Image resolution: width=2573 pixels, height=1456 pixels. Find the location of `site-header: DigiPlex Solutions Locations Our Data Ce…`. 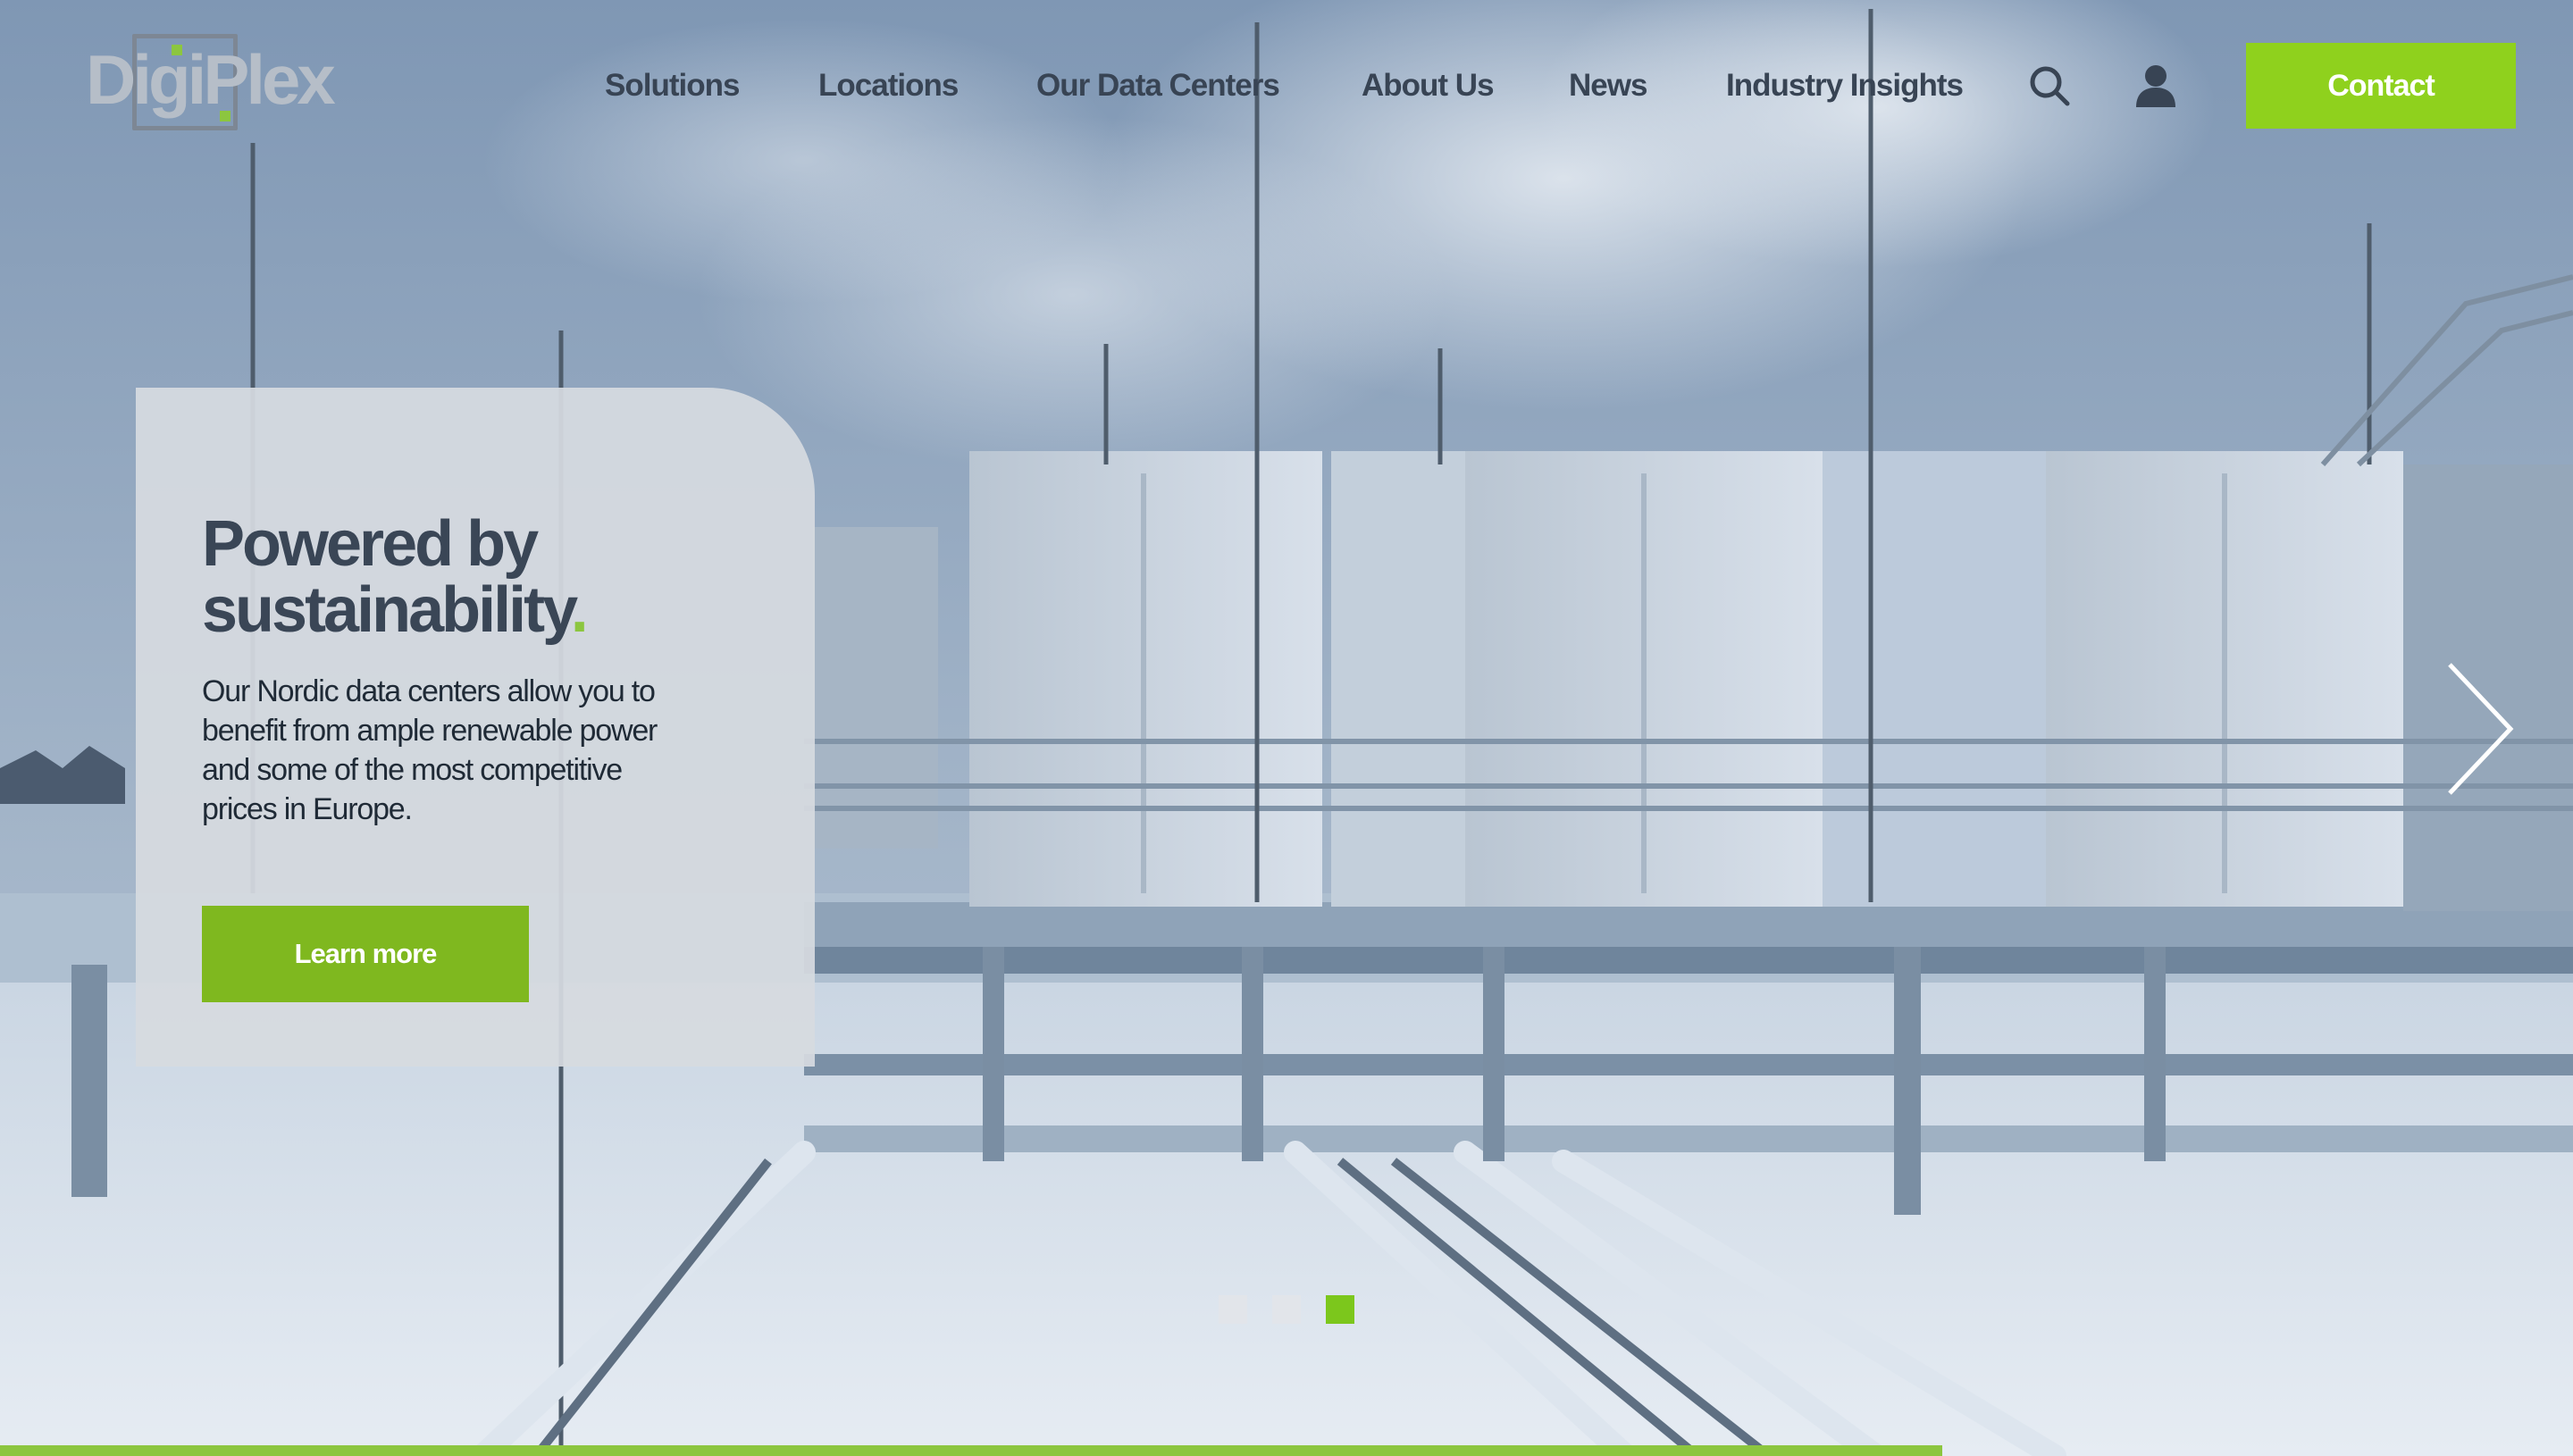

site-header: DigiPlex Solutions Locations Our Data Ce… is located at coordinates (1286, 85).